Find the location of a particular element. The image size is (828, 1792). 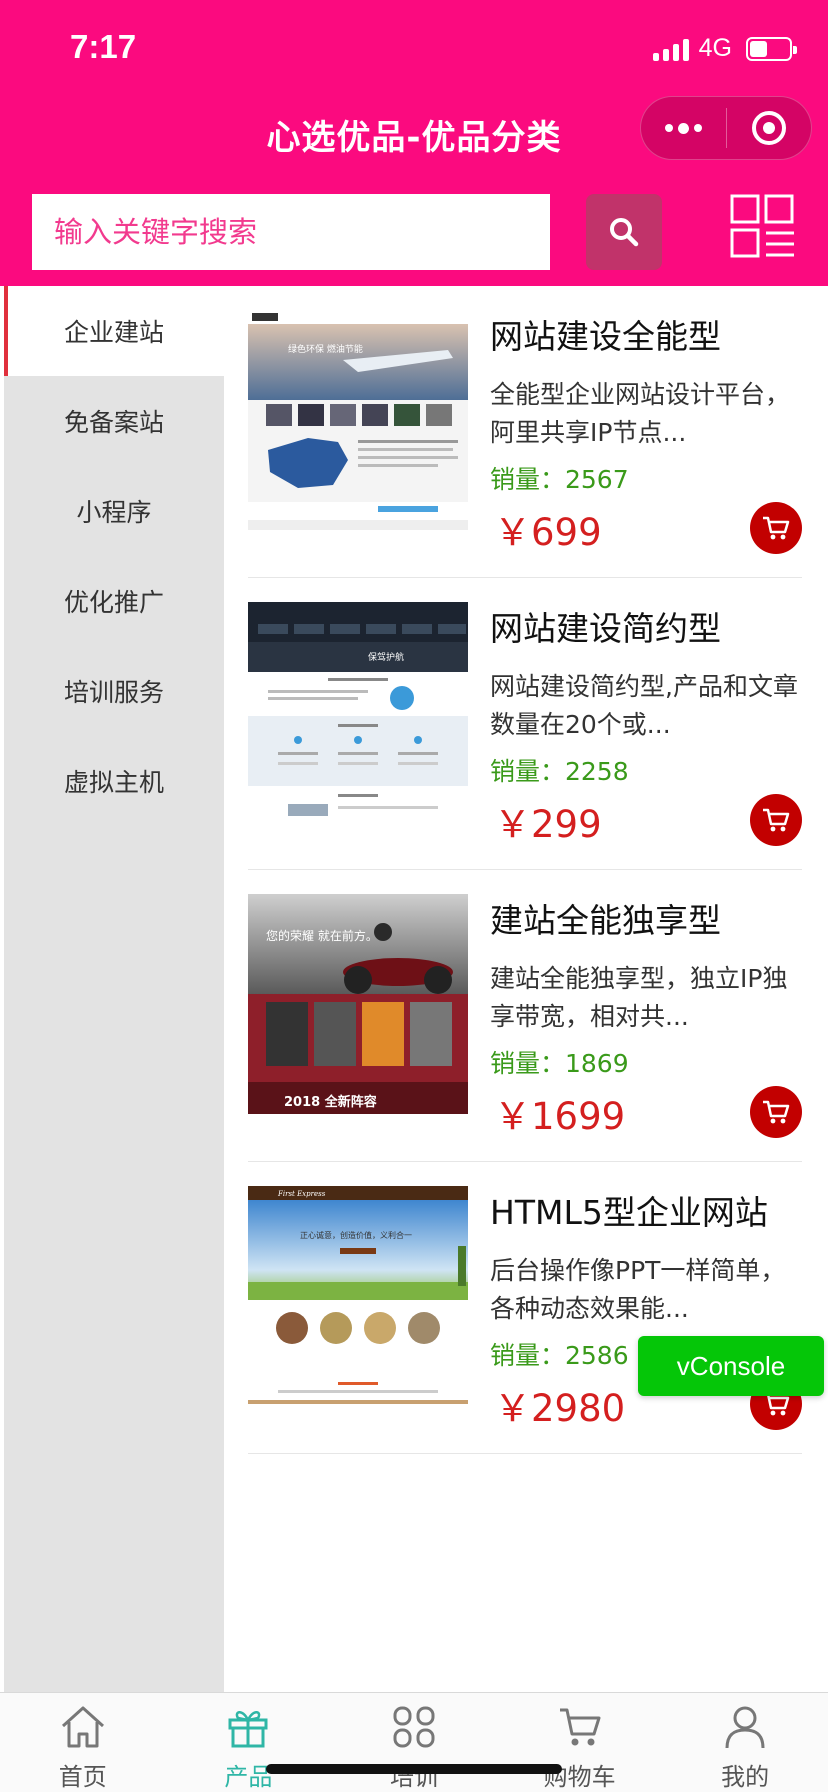

search-button is located at coordinates (624, 232).